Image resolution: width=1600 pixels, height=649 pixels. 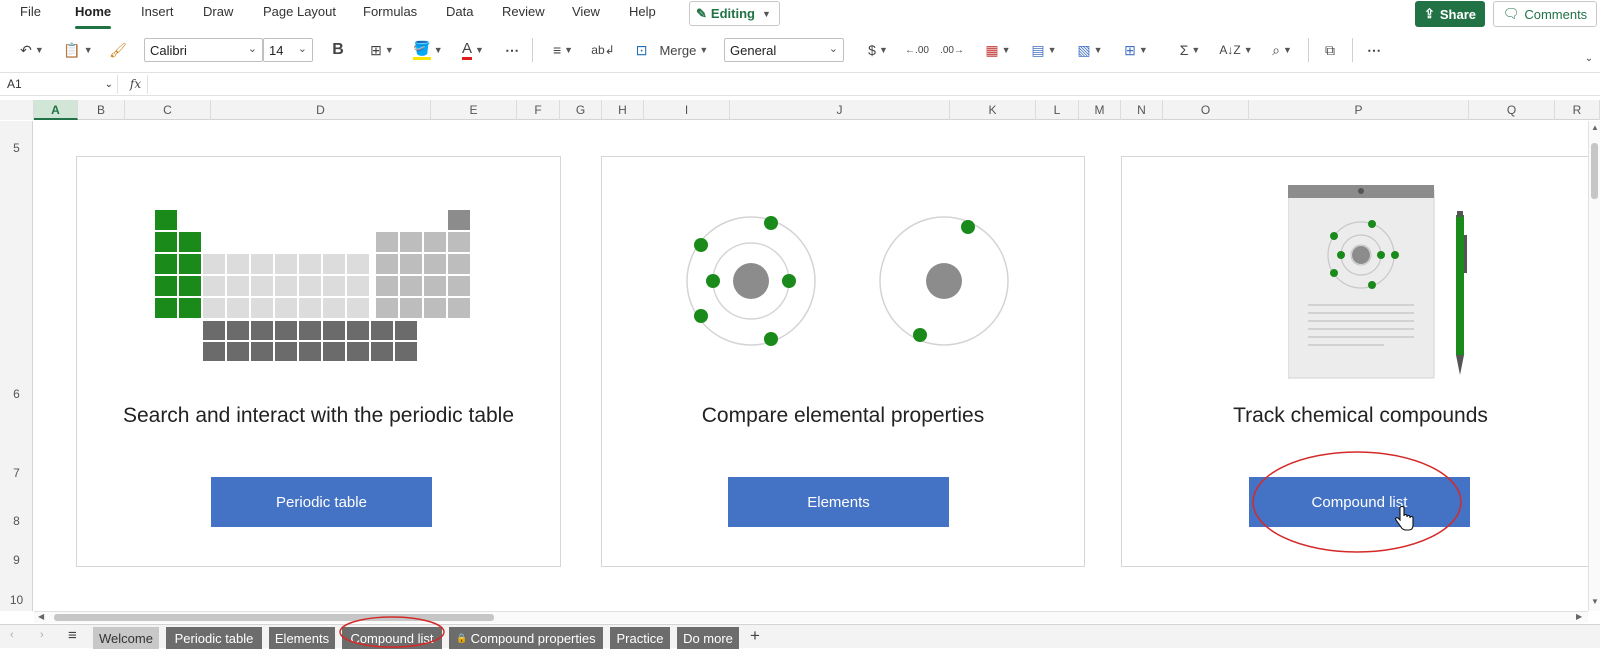 I want to click on column-header-a: A, so click(x=56, y=110).